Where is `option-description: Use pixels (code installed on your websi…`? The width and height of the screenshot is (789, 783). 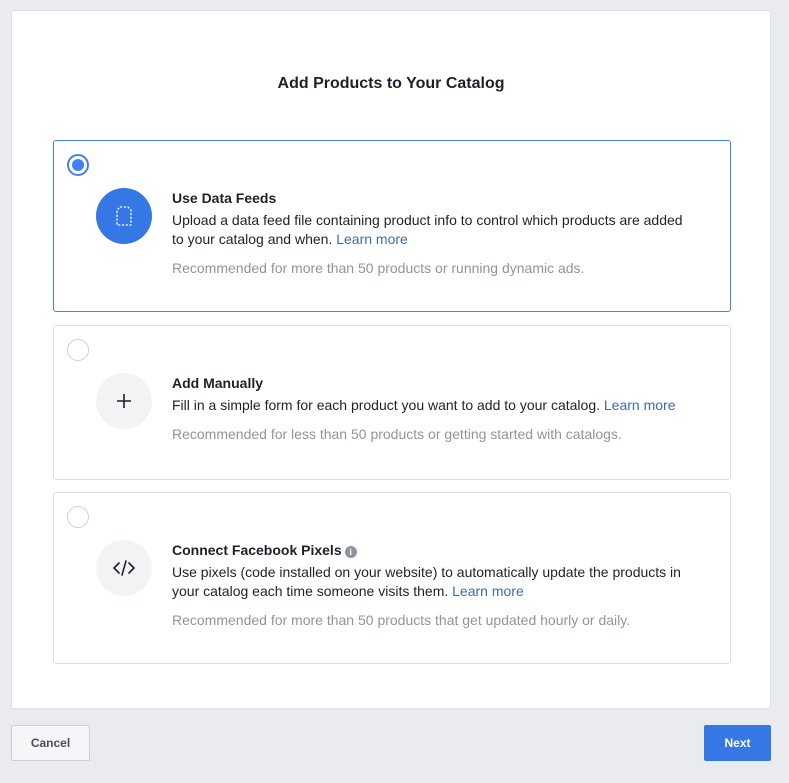
option-description: Use pixels (code installed on your websi… is located at coordinates (426, 581).